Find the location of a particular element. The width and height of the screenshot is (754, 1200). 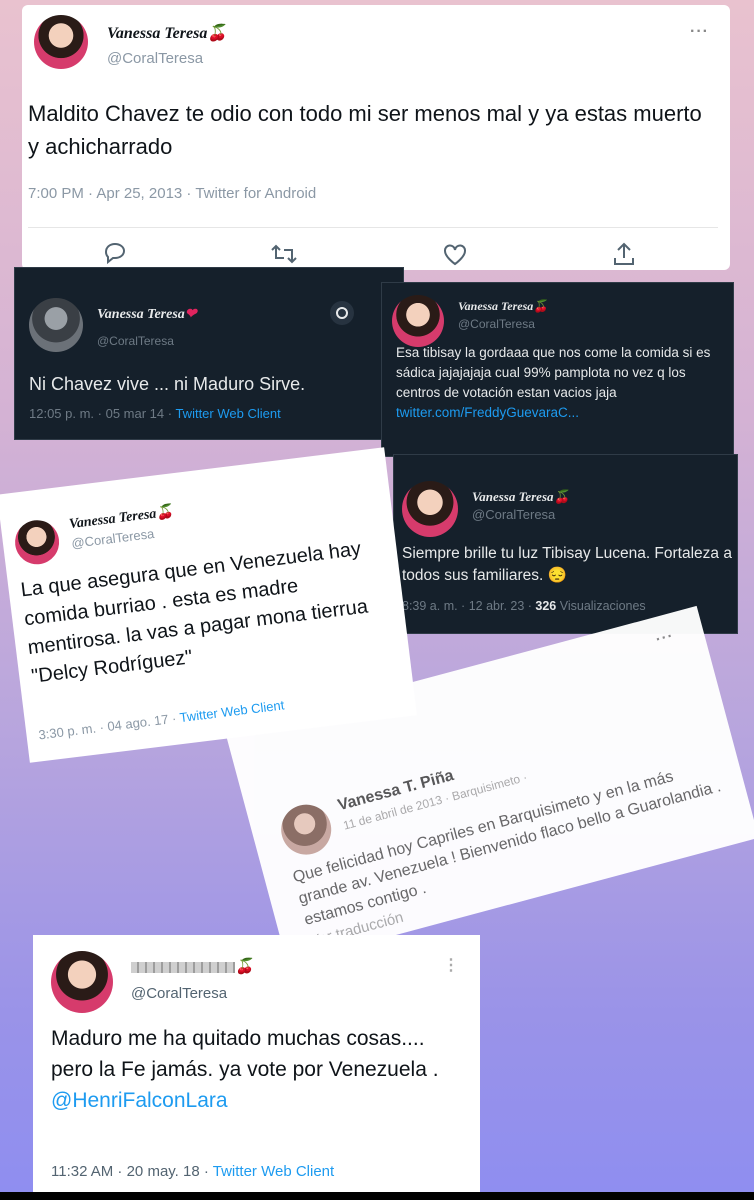

heart-emoji: ❤ is located at coordinates (190, 314).